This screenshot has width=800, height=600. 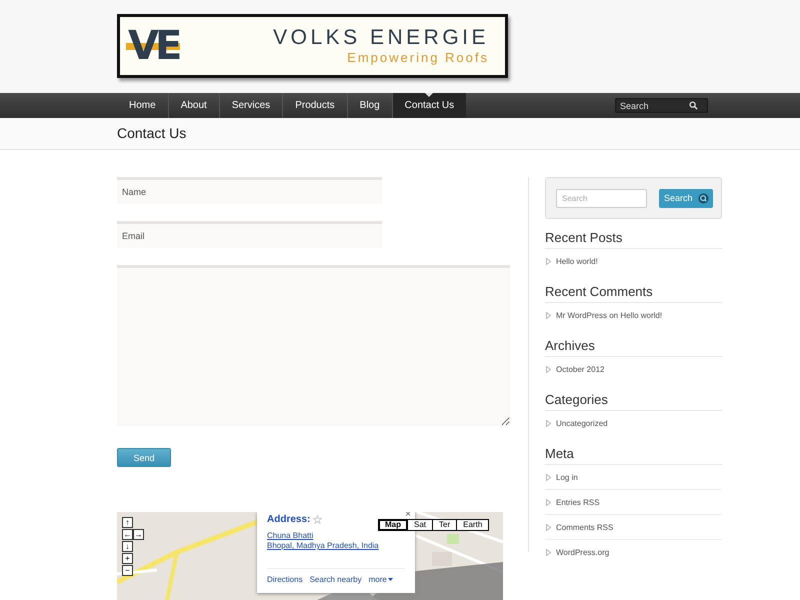 I want to click on pan-left-button: ←, so click(x=127, y=534).